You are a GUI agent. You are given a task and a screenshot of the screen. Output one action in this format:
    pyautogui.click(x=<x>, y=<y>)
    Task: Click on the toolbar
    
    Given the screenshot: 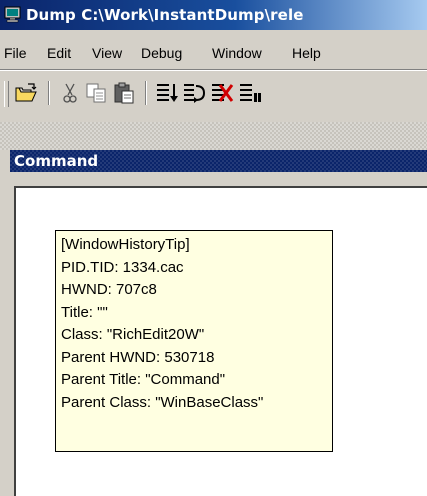 What is the action you would take?
    pyautogui.click(x=213, y=96)
    